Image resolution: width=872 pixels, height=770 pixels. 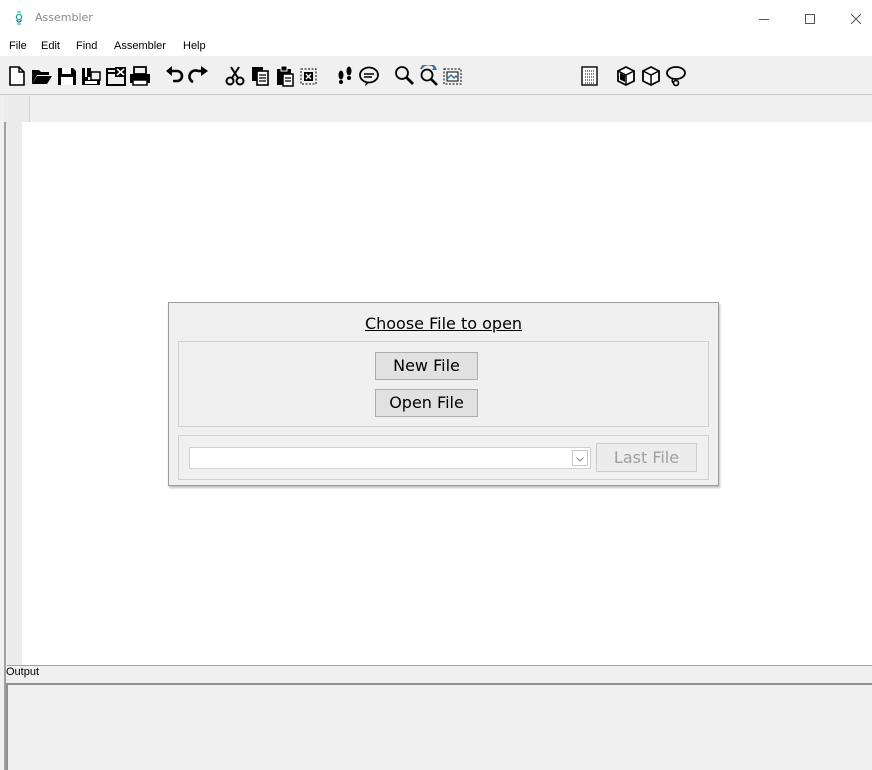 I want to click on close-icon, so click(x=856, y=19).